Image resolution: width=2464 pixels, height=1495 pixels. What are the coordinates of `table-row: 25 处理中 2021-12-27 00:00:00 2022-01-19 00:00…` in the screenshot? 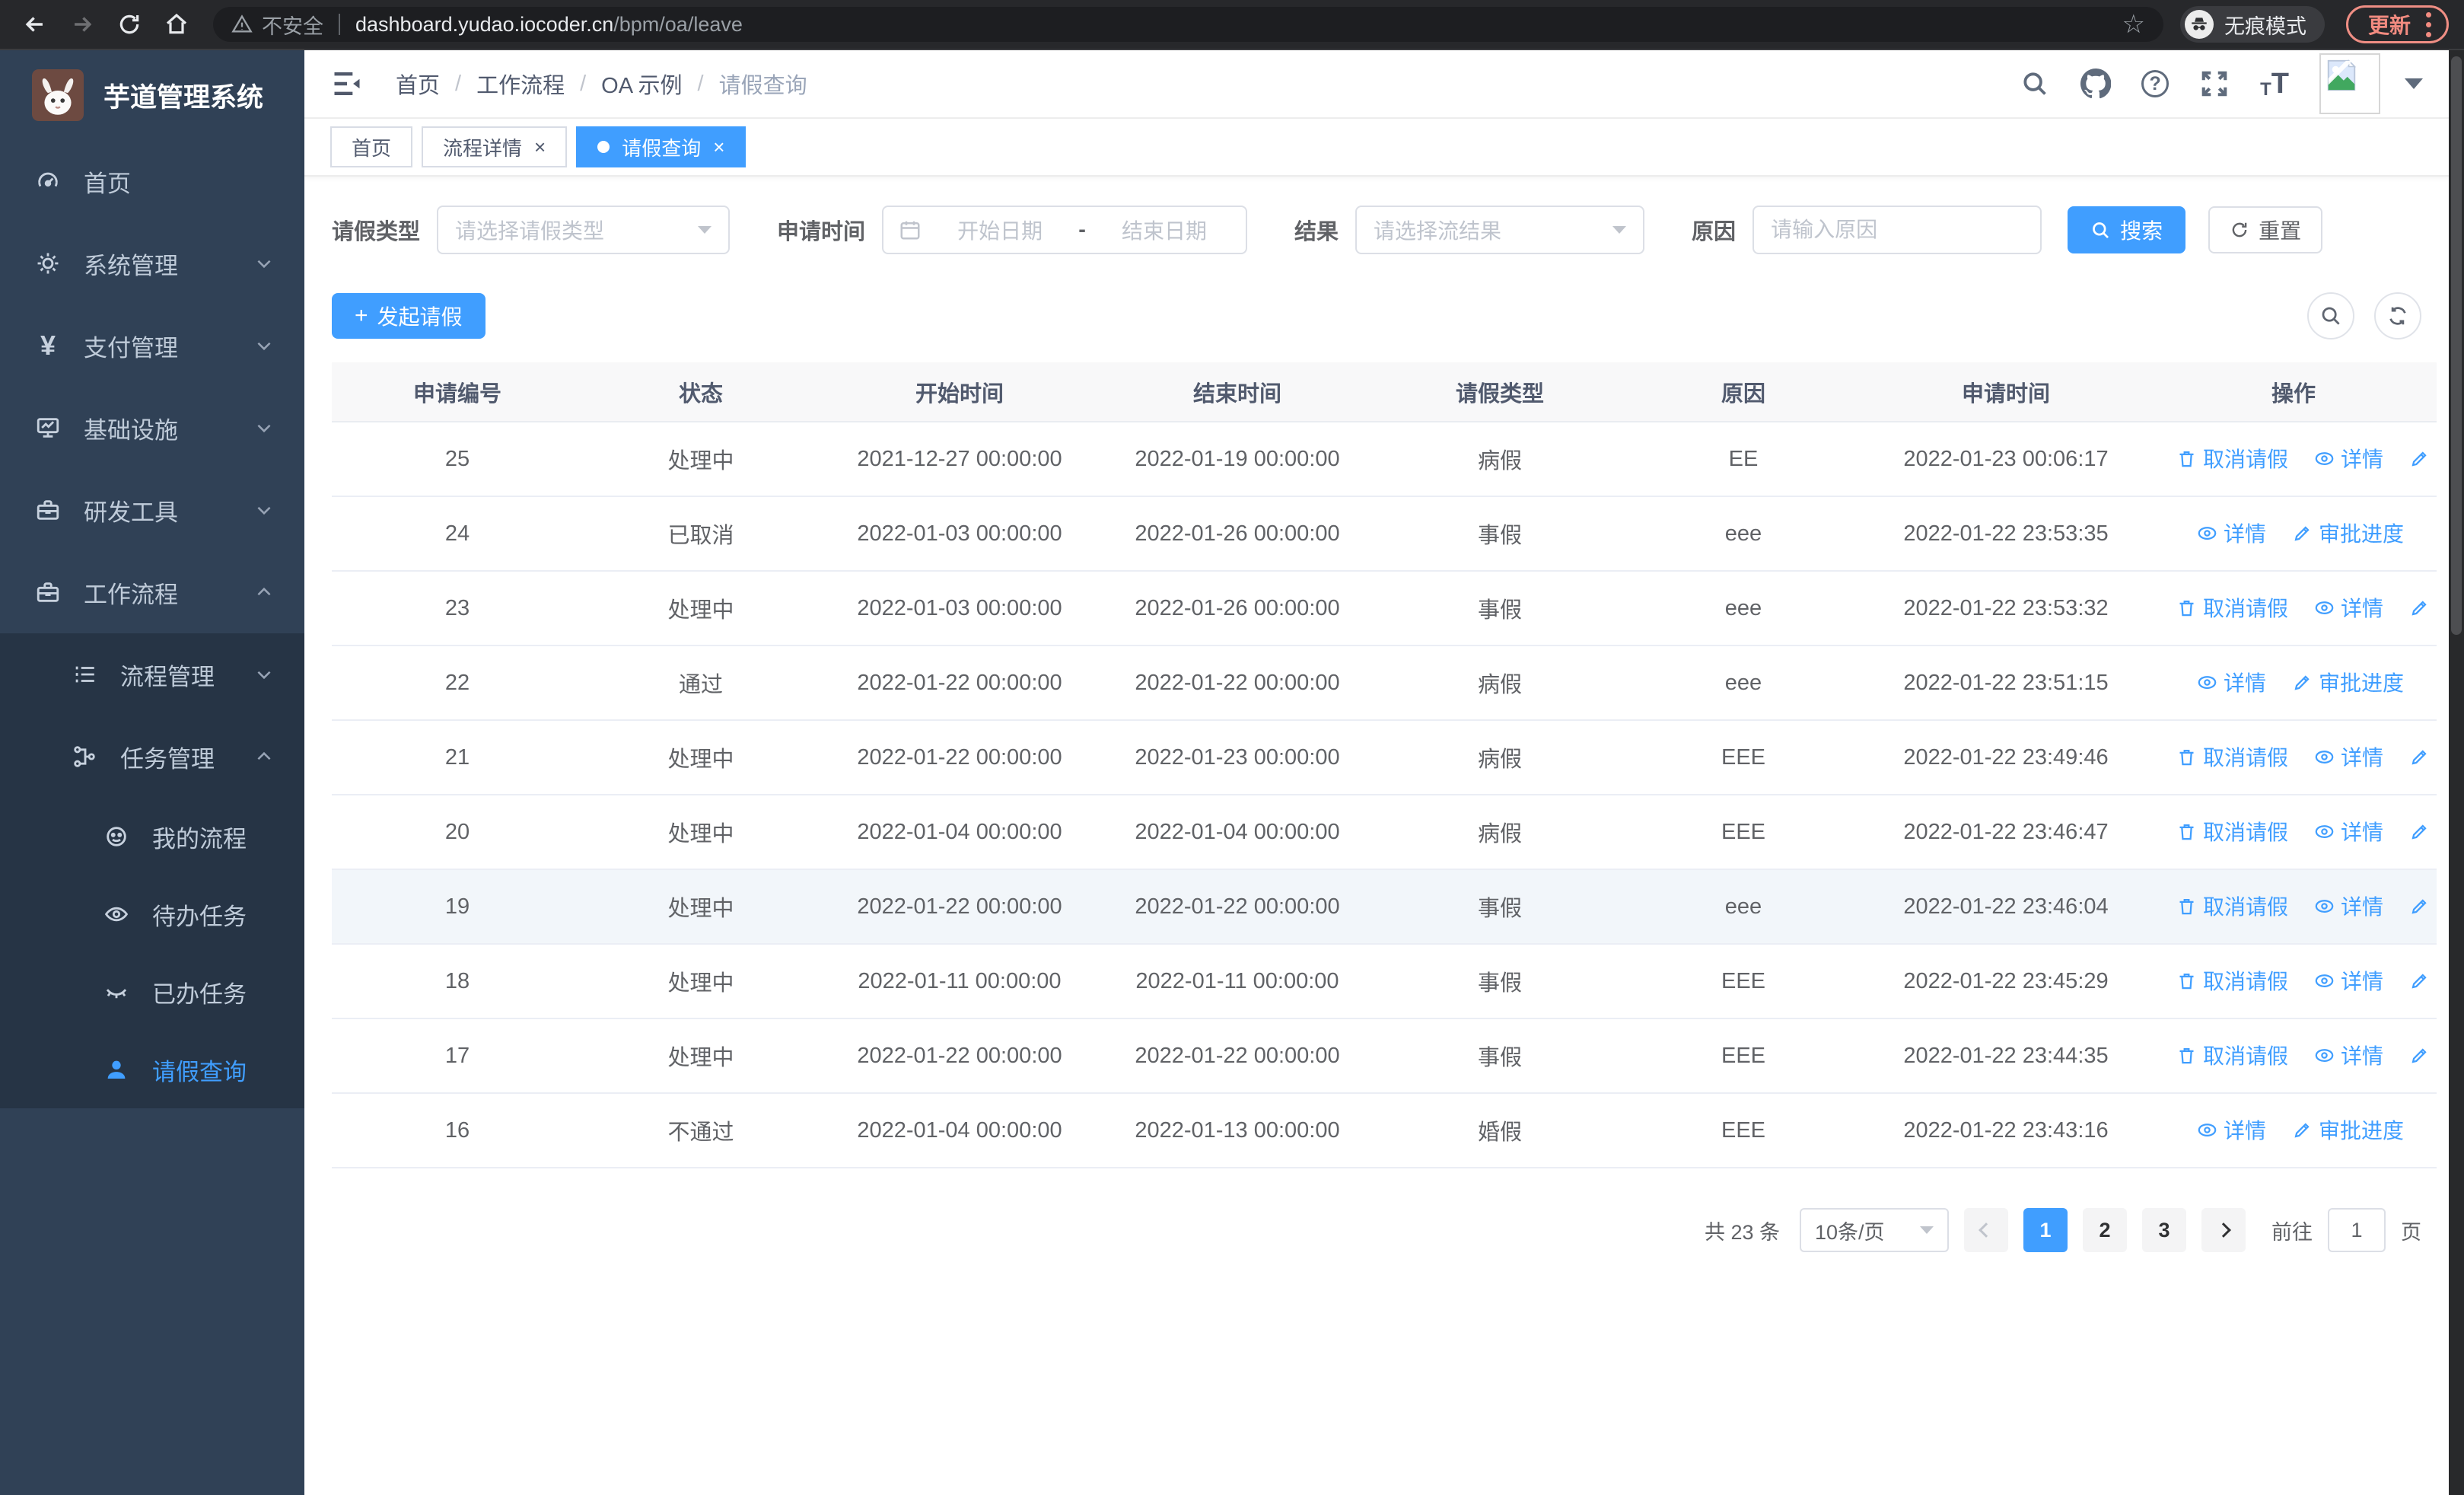 It's located at (1384, 460).